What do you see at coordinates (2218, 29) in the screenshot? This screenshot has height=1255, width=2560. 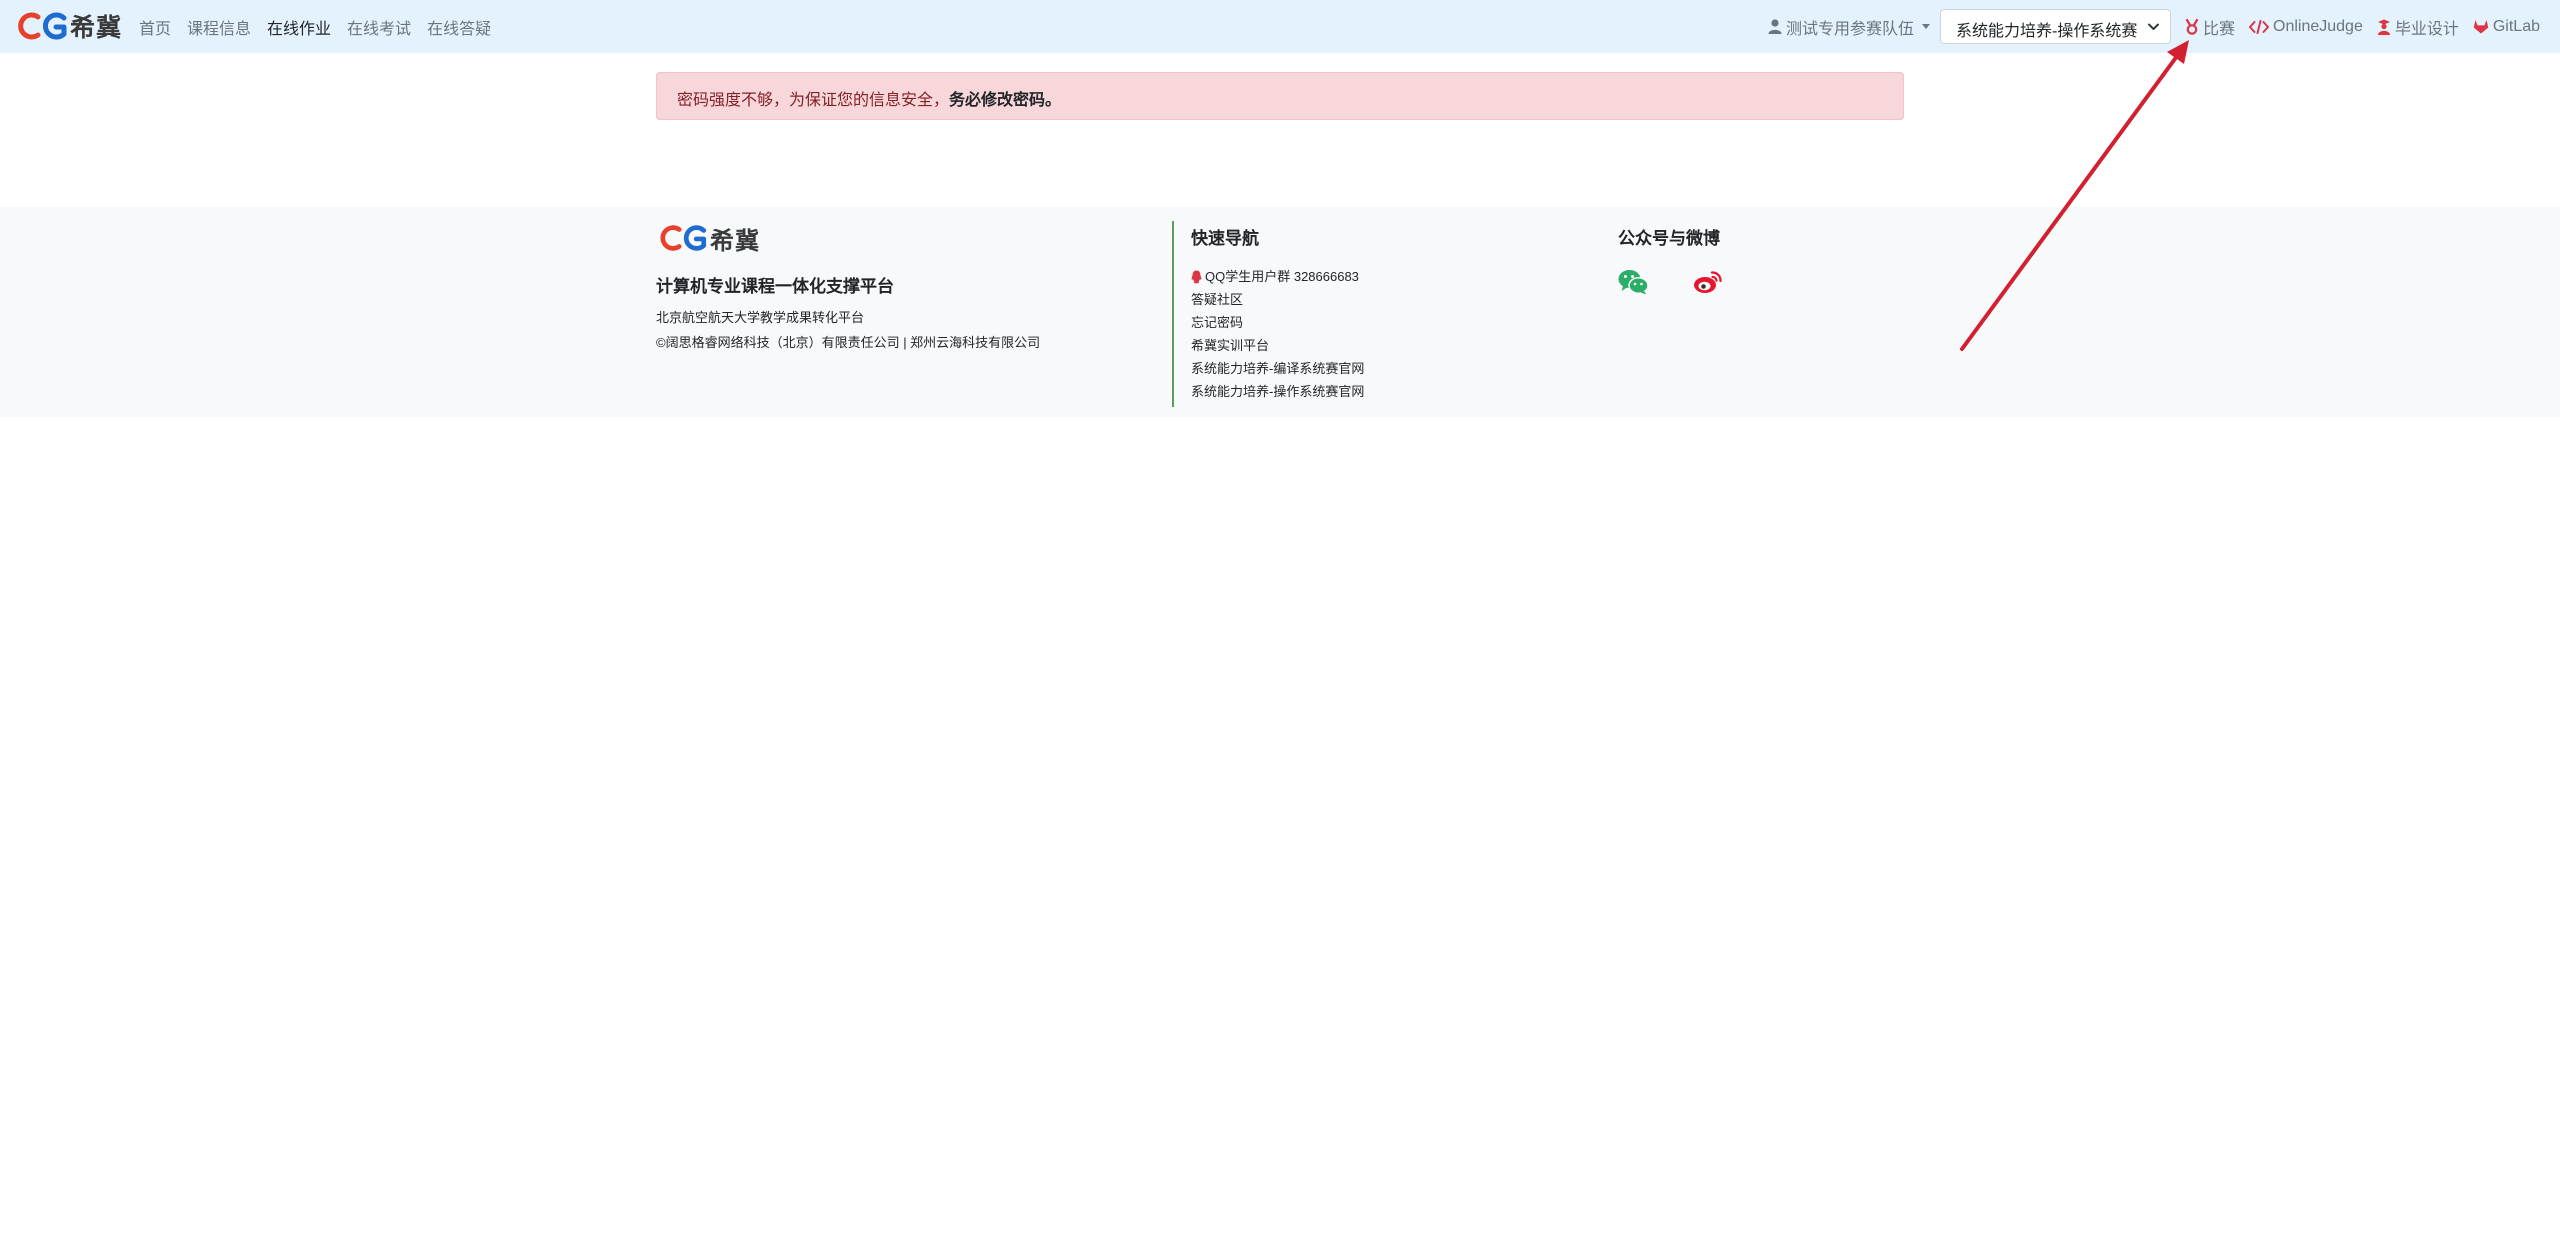 I see `contest-label: 比赛` at bounding box center [2218, 29].